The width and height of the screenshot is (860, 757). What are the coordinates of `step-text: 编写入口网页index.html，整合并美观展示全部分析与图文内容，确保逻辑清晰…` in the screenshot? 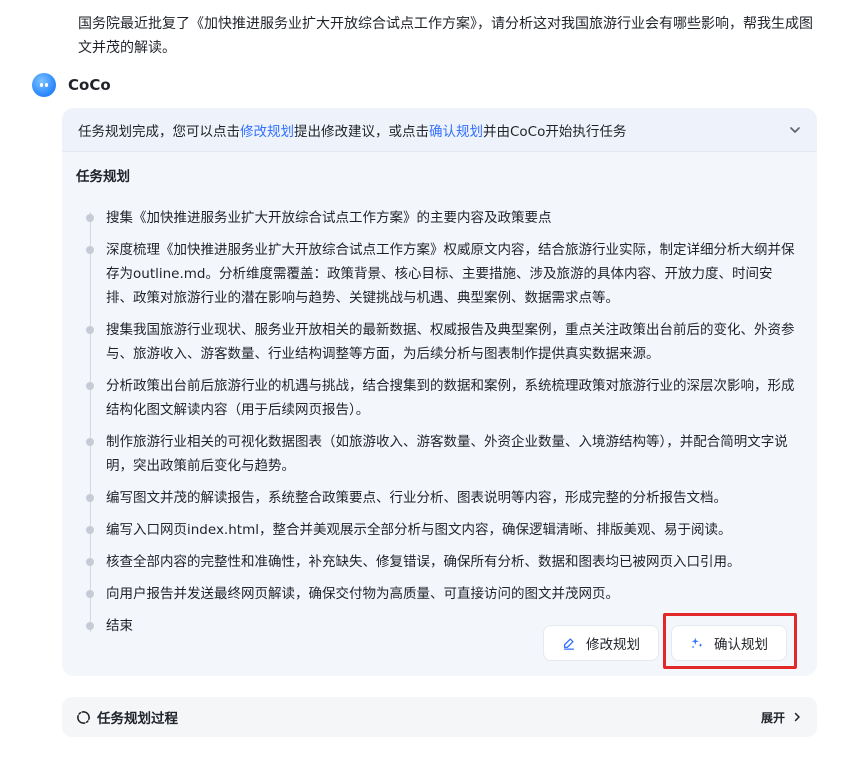 It's located at (419, 530).